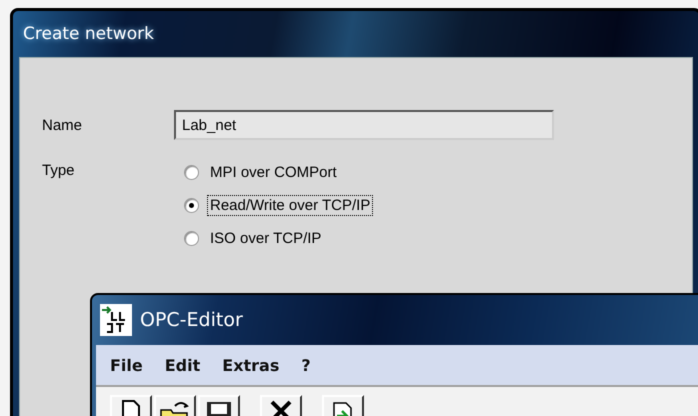 This screenshot has height=416, width=698. Describe the element at coordinates (116, 320) in the screenshot. I see `app-icon` at that location.